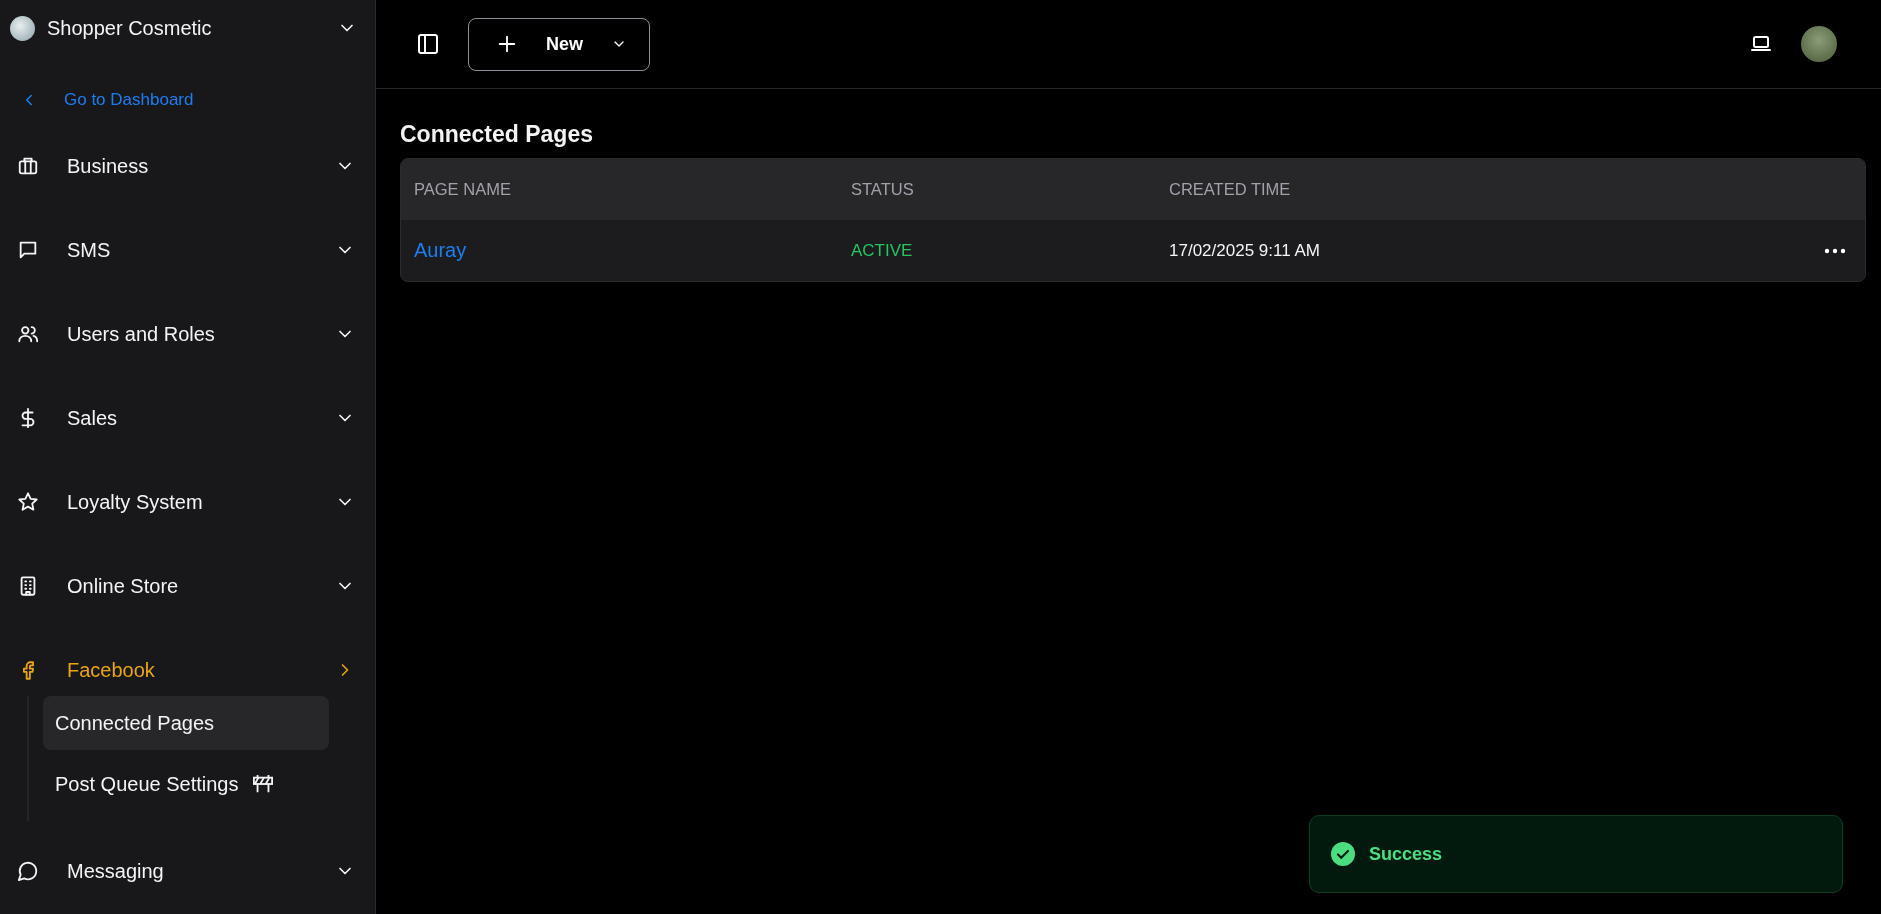 This screenshot has height=914, width=1881. Describe the element at coordinates (28, 334) in the screenshot. I see `users-icon` at that location.